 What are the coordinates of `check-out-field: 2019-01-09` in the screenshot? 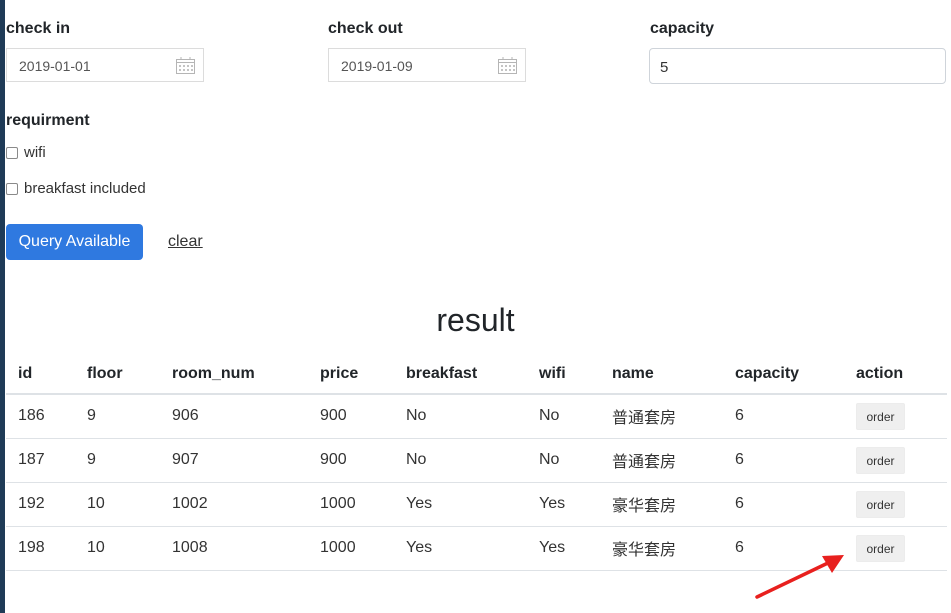 It's located at (427, 65).